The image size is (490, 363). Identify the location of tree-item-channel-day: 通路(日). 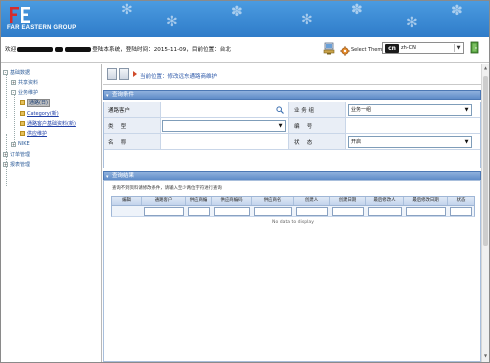
(35, 103).